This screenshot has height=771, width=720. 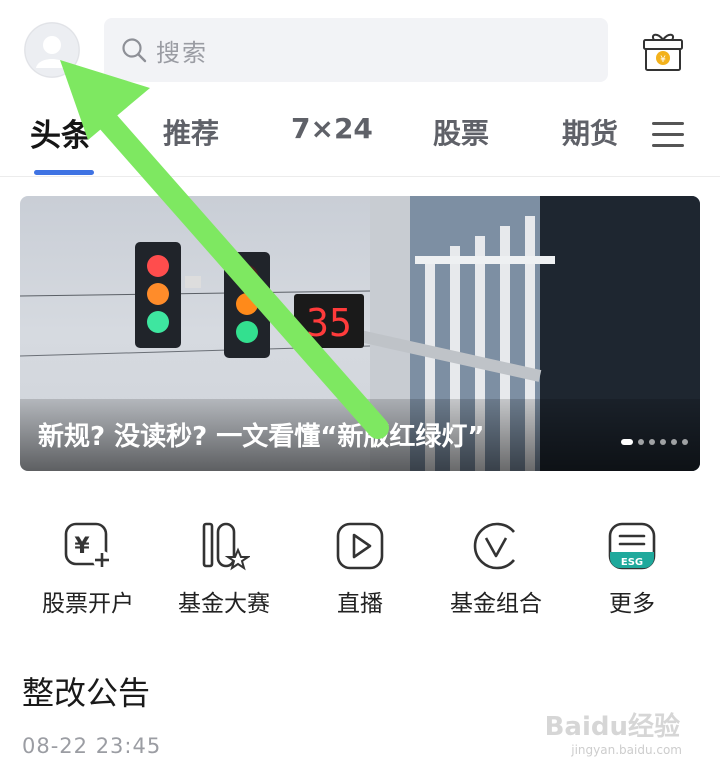 What do you see at coordinates (461, 132) in the screenshot?
I see `tab-stocks: 股票` at bounding box center [461, 132].